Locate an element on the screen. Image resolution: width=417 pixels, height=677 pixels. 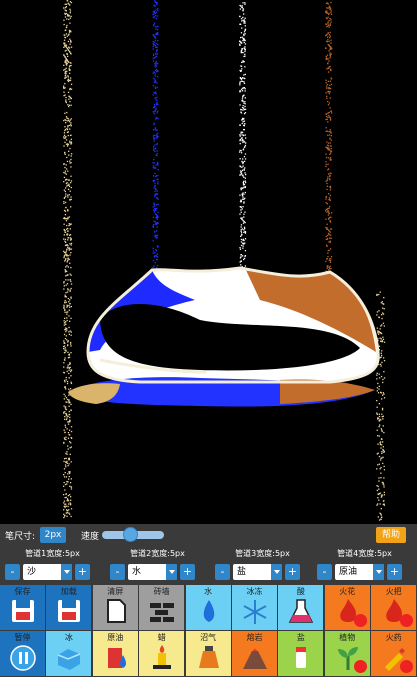
tool-water-button: 水 is located at coordinates (208, 607).